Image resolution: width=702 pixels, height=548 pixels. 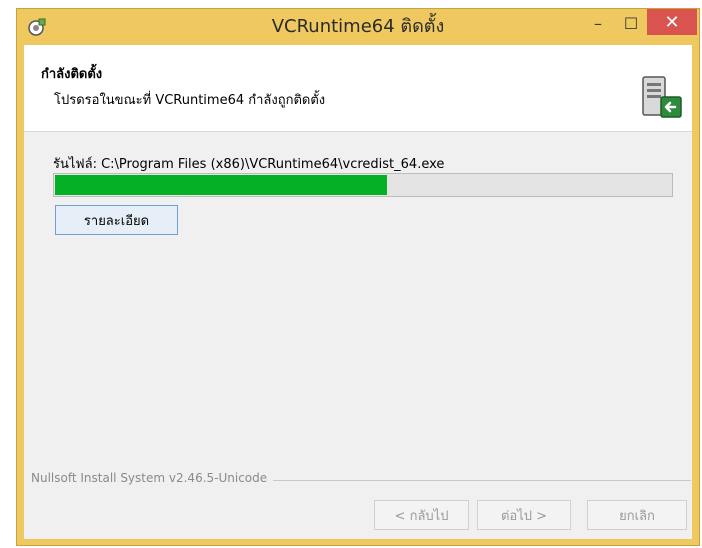 I want to click on maximize-button: ☐, so click(x=631, y=23).